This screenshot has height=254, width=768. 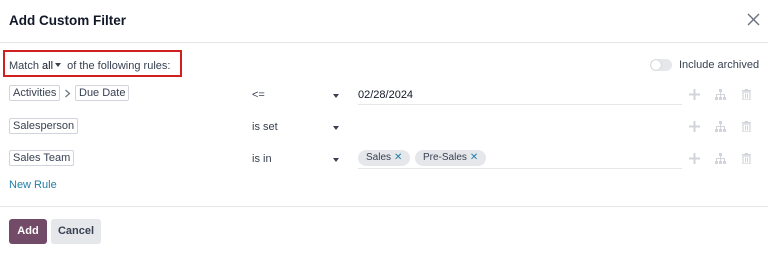 I want to click on rule-operator-select: is set, so click(x=296, y=129).